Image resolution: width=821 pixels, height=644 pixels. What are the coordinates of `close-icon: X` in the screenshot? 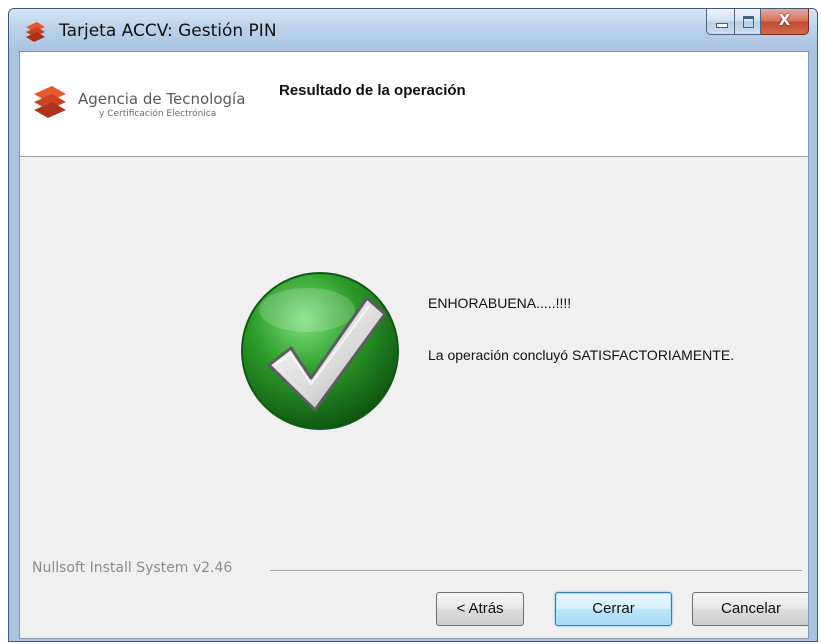 It's located at (784, 20).